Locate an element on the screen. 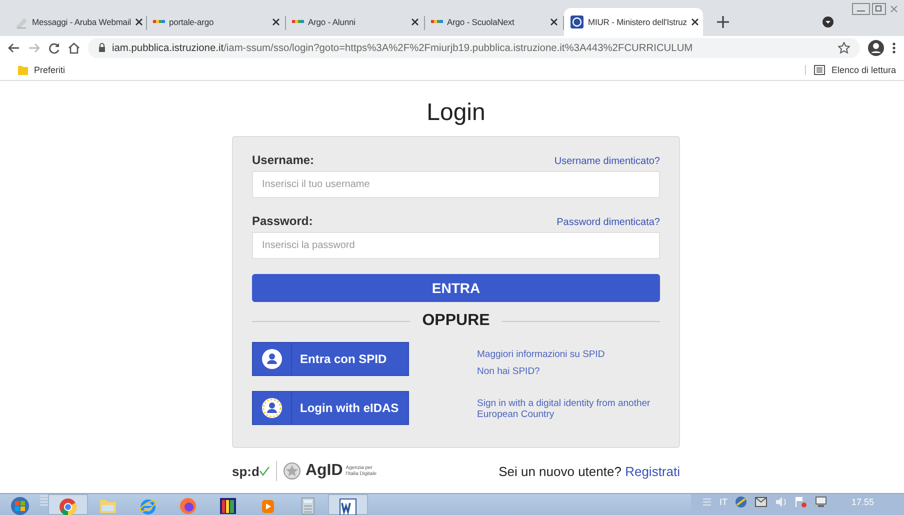 This screenshot has height=515, width=904. list-icon is located at coordinates (820, 70).